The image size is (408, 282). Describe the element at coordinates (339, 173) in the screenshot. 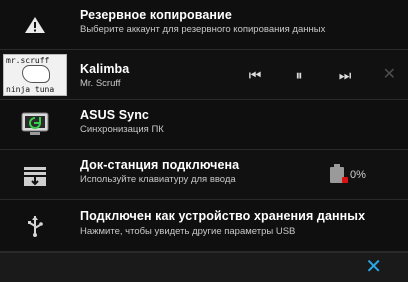

I see `battery-icon` at that location.